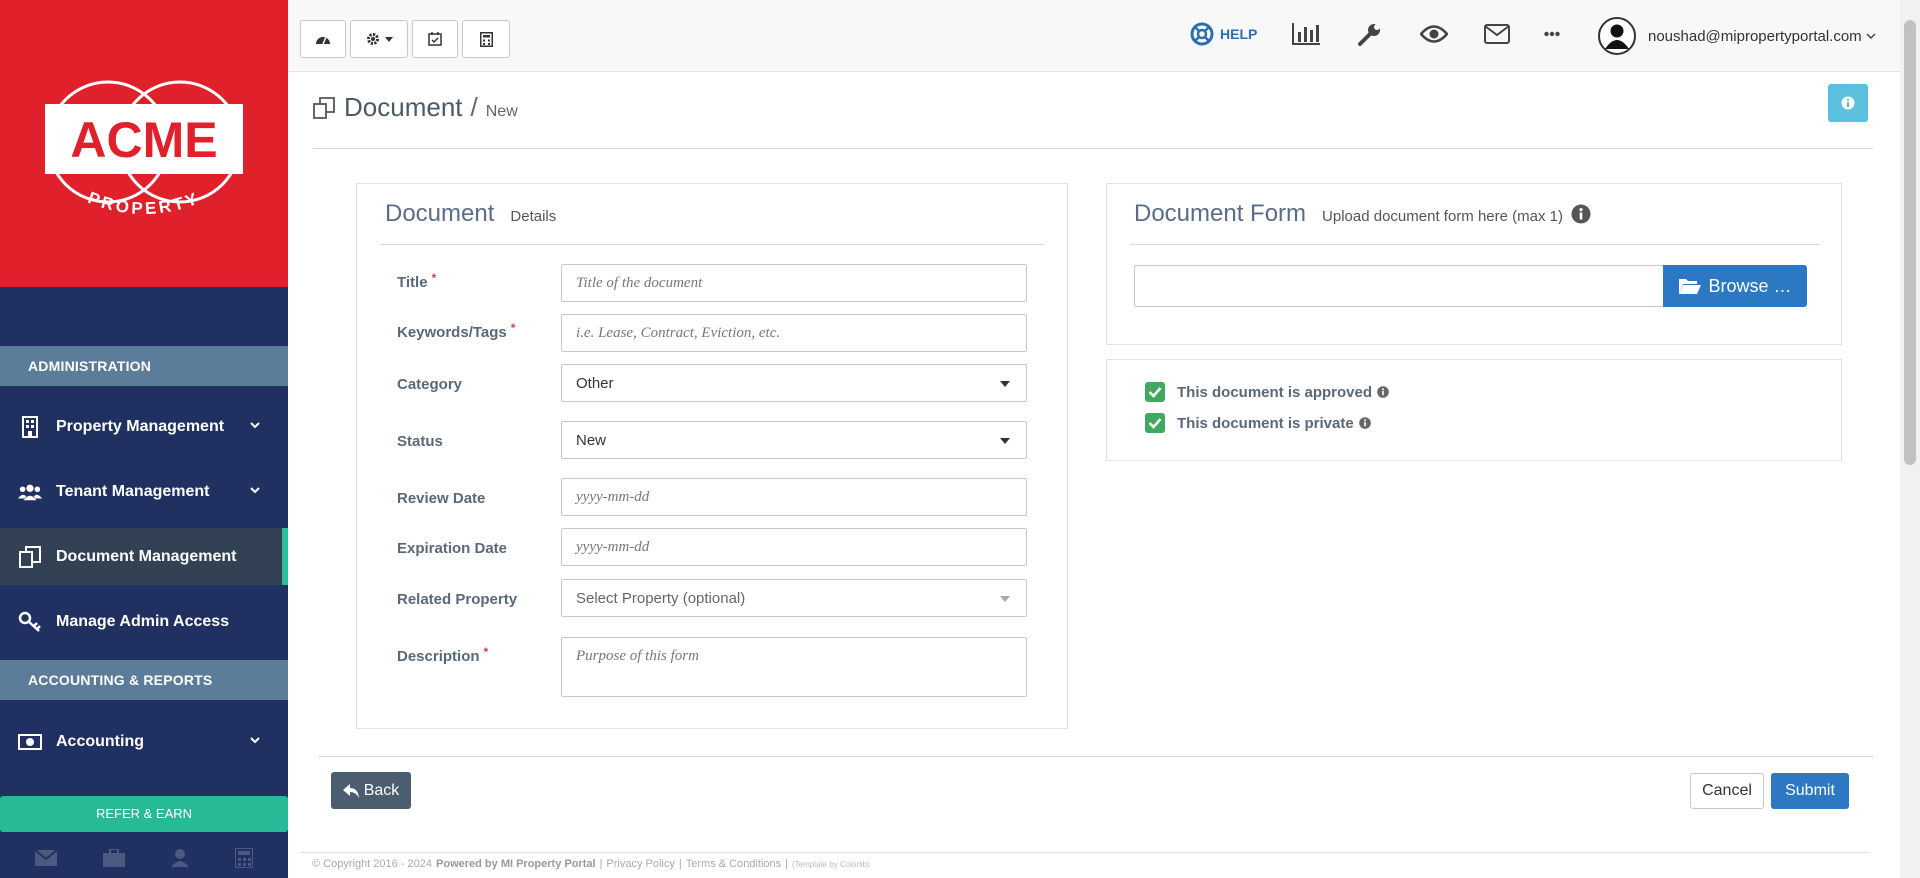 The width and height of the screenshot is (1920, 878). I want to click on heading-divider, so click(1093, 148).